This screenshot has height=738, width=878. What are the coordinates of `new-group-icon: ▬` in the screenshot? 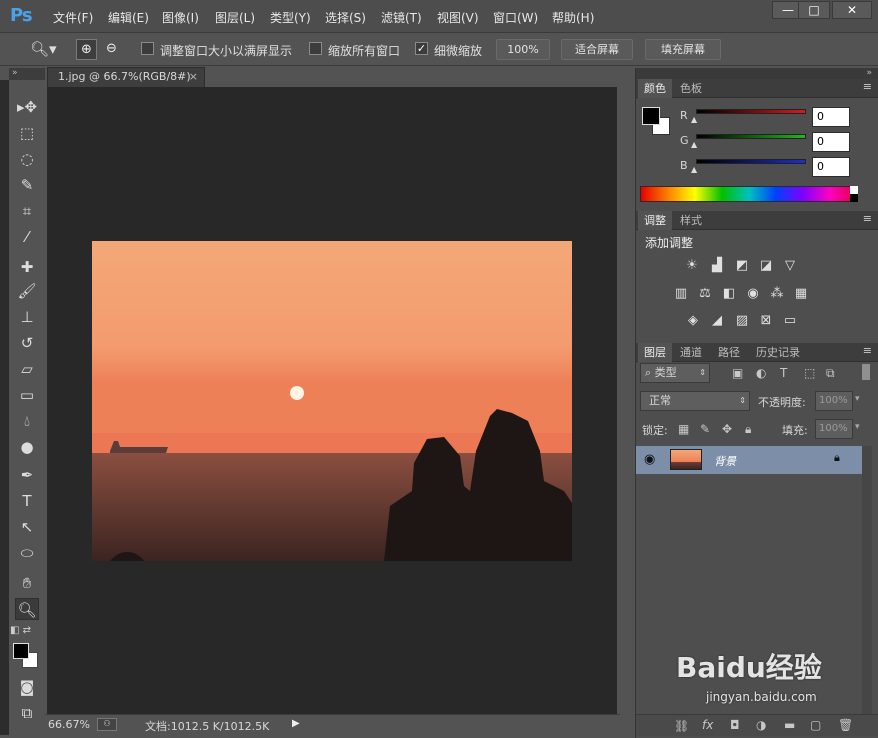 It's located at (789, 725).